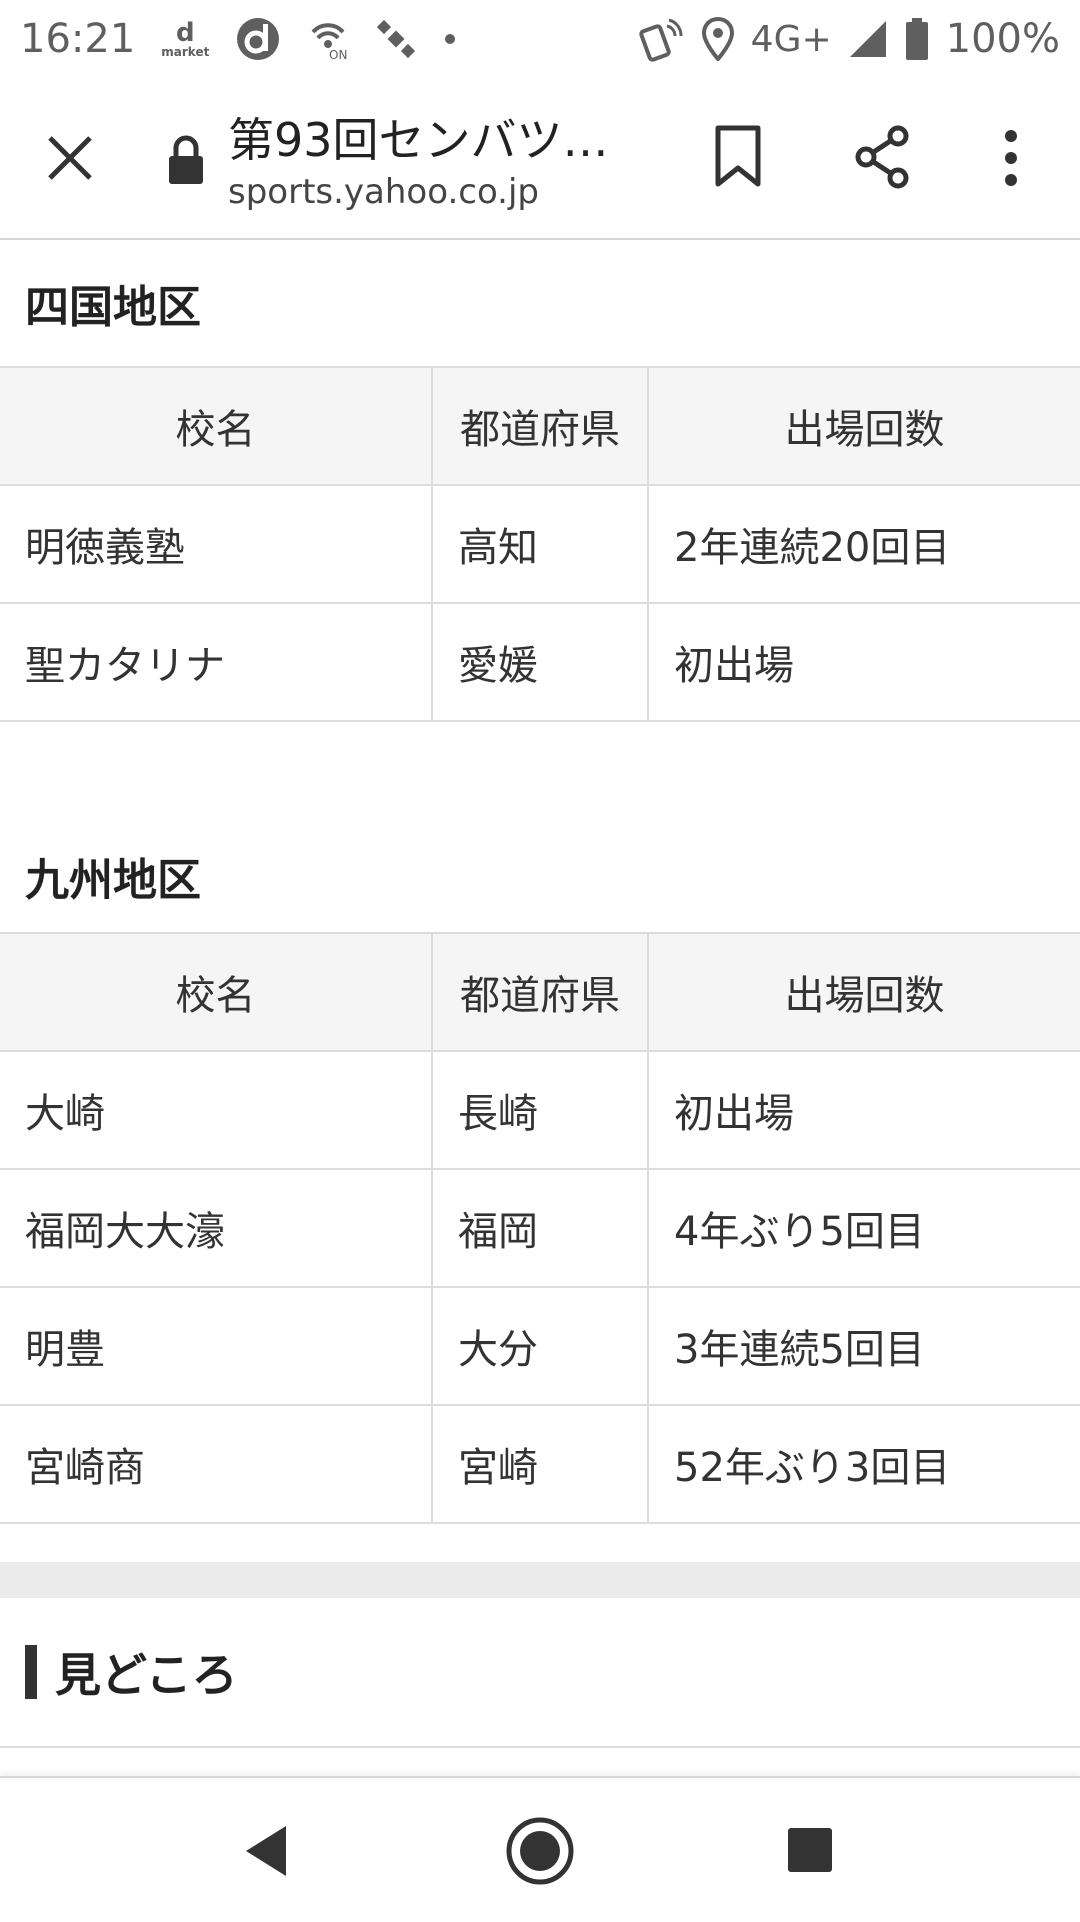  Describe the element at coordinates (266, 1851) in the screenshot. I see `back-icon` at that location.